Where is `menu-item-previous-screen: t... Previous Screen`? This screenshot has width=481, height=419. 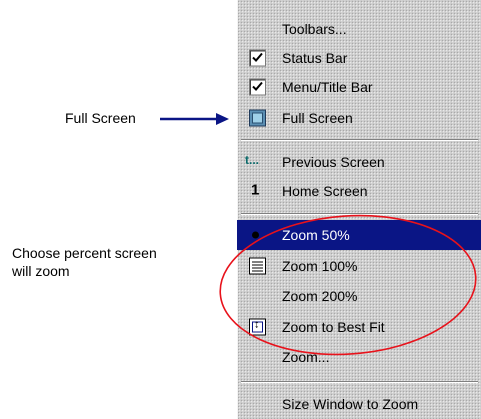
menu-item-previous-screen: t... Previous Screen is located at coordinates (359, 162).